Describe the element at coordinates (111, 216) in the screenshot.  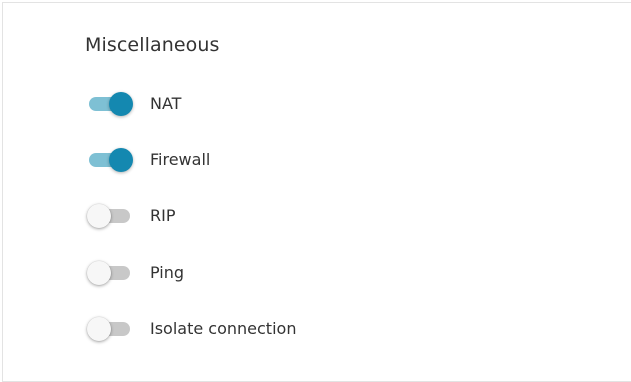
I see `rip-switch` at that location.